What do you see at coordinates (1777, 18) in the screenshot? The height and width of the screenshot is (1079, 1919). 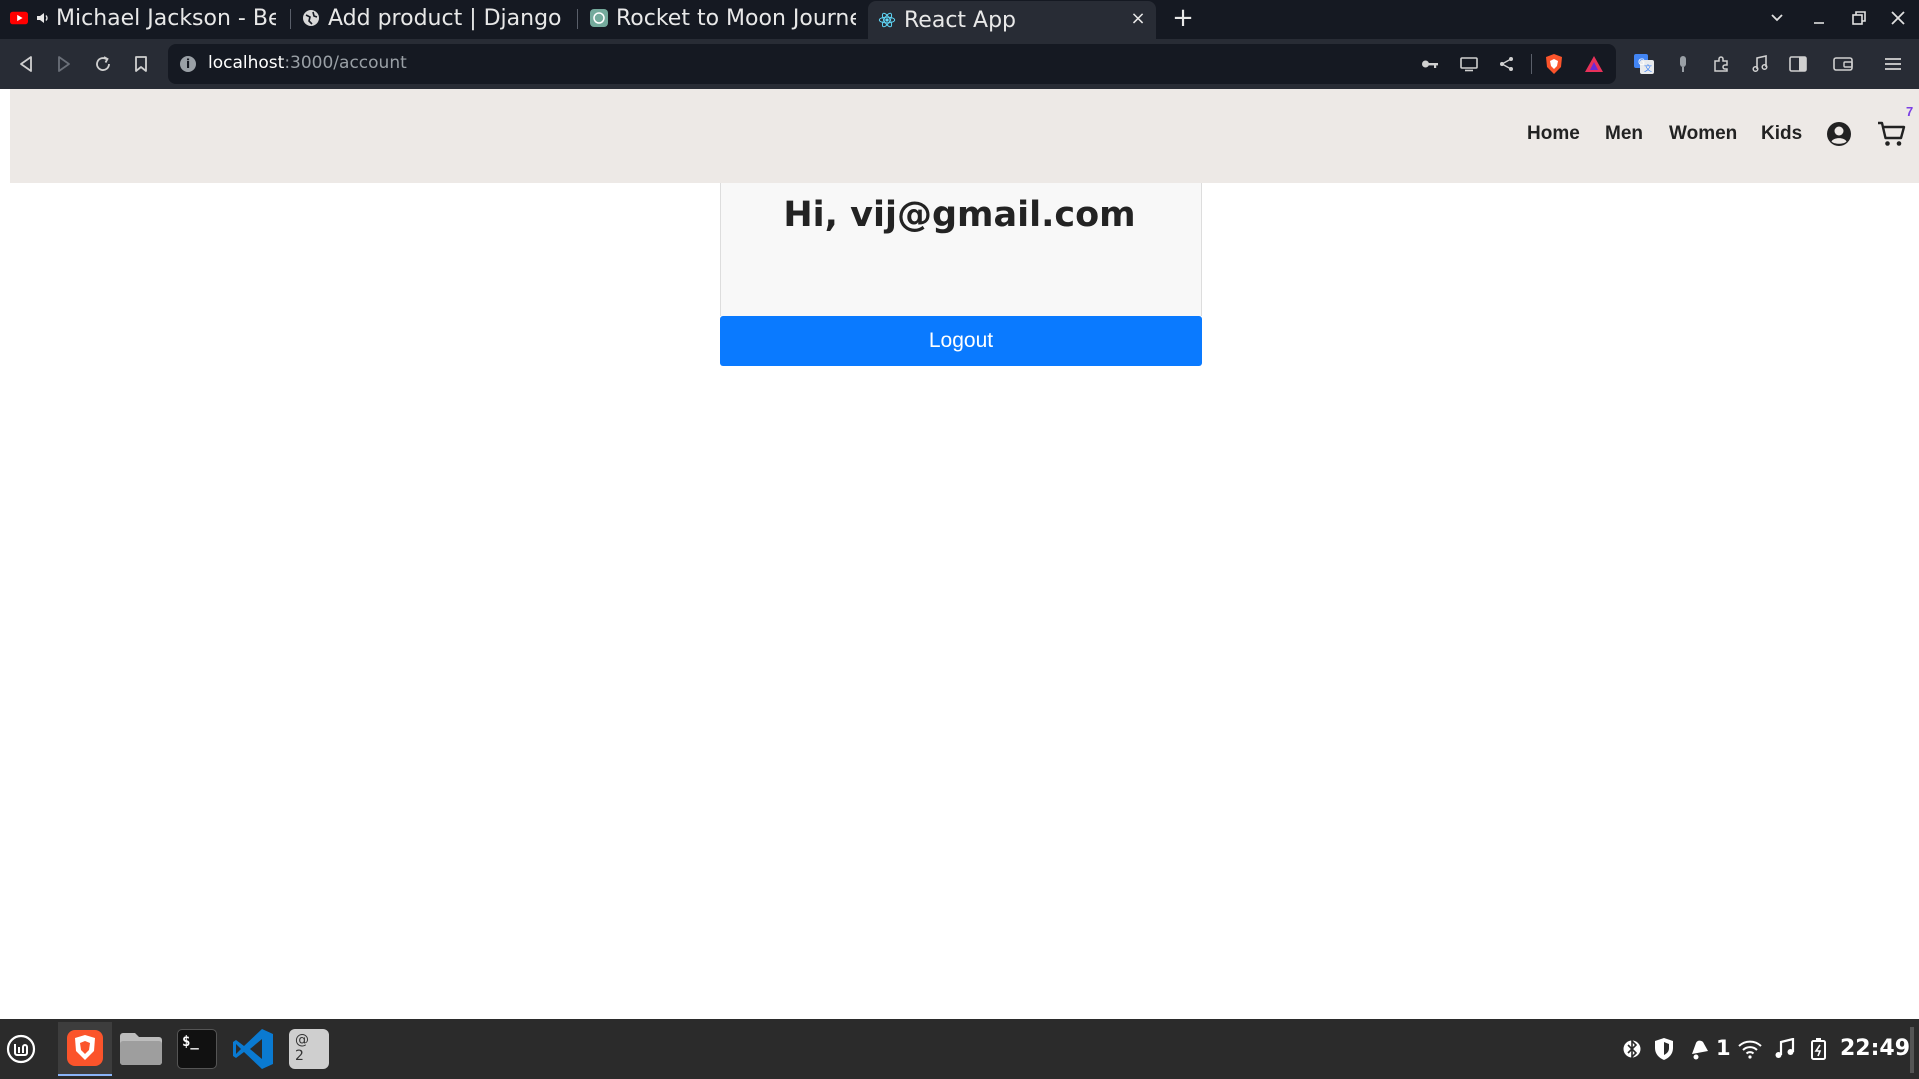 I see `tab-search-icon` at bounding box center [1777, 18].